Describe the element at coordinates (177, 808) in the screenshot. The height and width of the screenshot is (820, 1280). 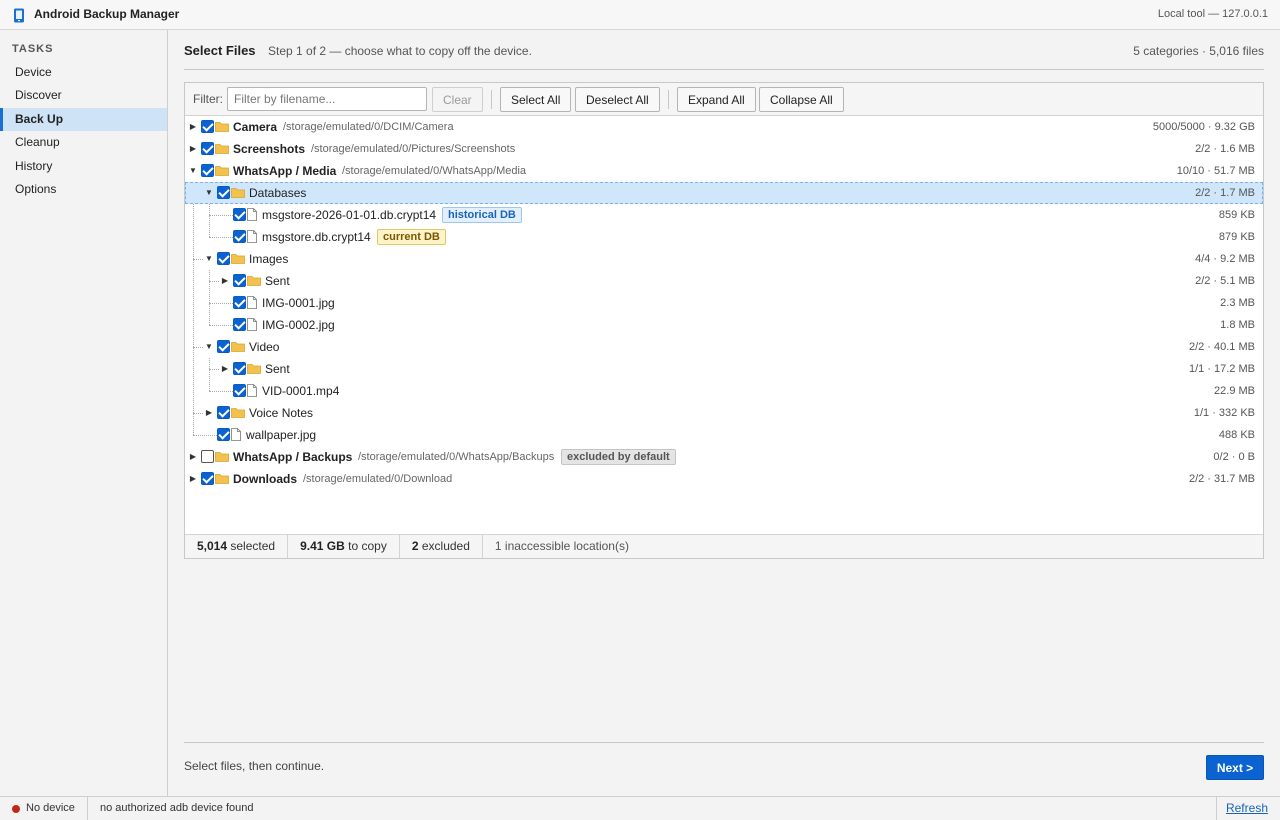
I see `status-message: no authorized adb device found` at that location.